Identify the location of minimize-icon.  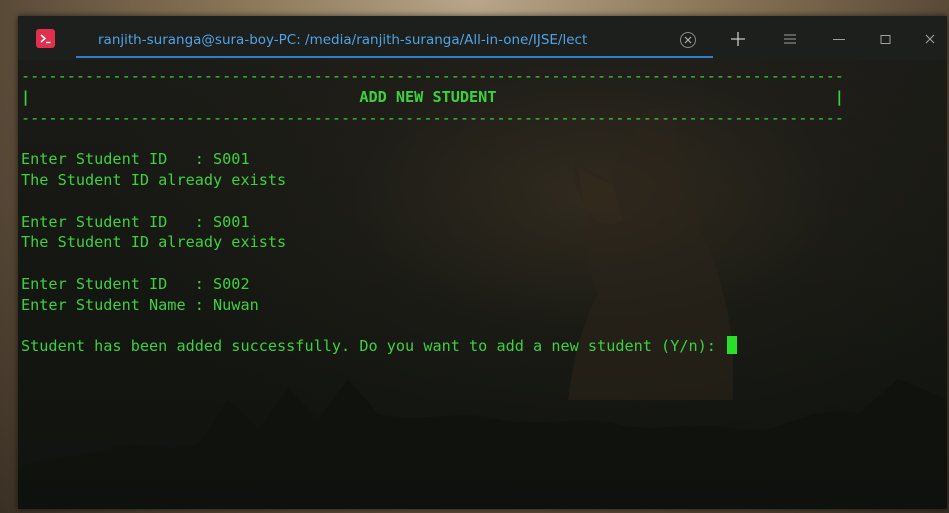
(839, 39).